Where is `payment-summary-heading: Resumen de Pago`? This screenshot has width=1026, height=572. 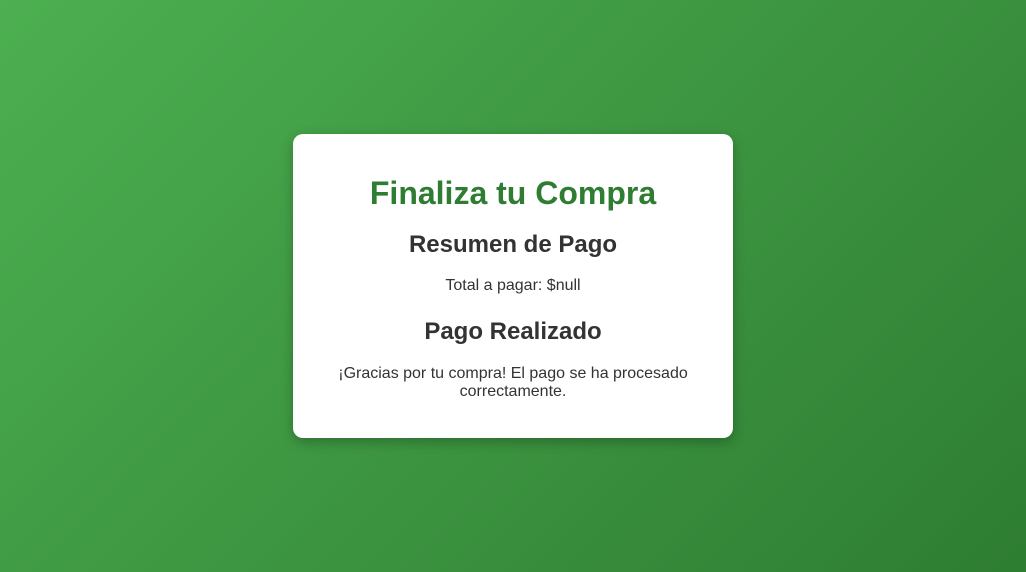 payment-summary-heading: Resumen de Pago is located at coordinates (513, 244).